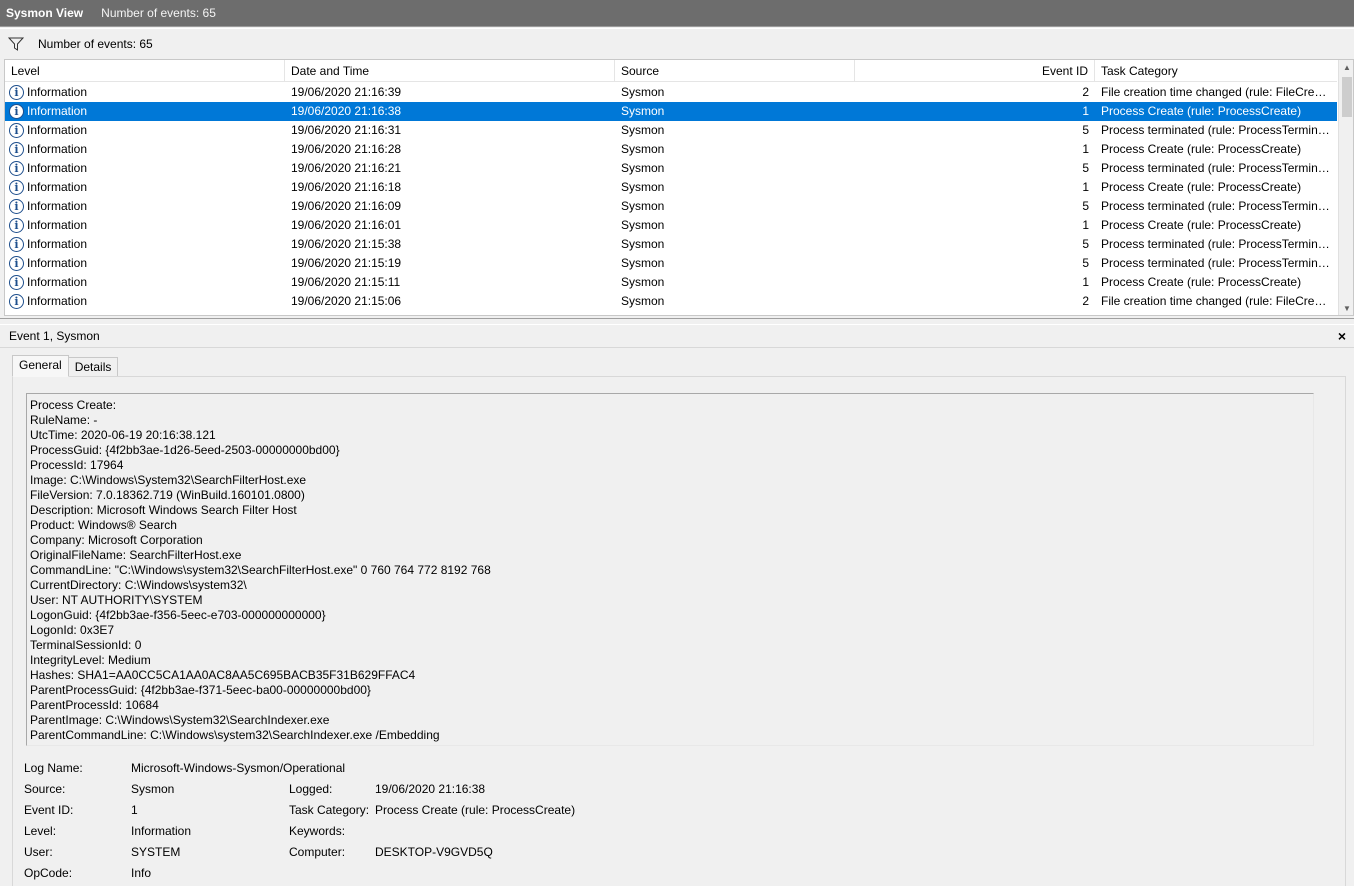  What do you see at coordinates (735, 71) in the screenshot?
I see `column-header-source: Source` at bounding box center [735, 71].